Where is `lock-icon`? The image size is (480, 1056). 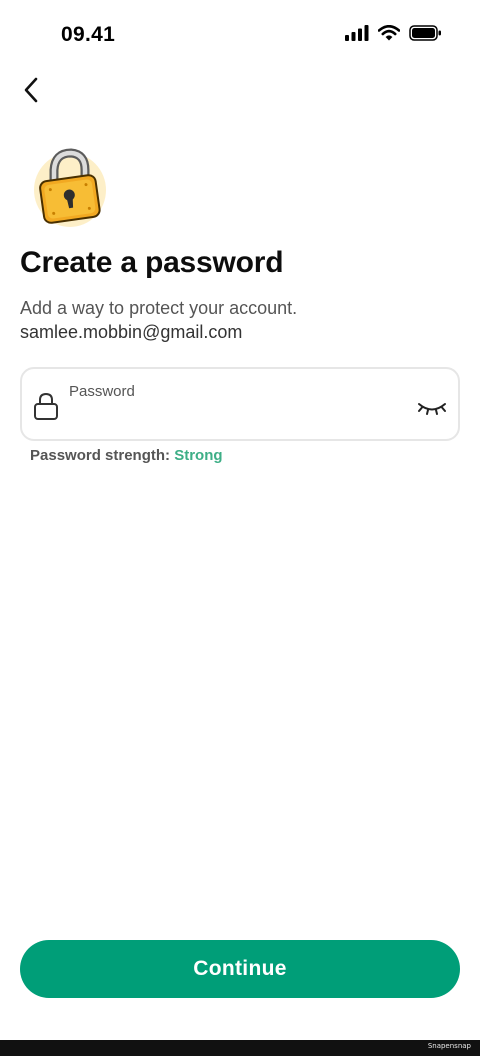 lock-icon is located at coordinates (46, 408).